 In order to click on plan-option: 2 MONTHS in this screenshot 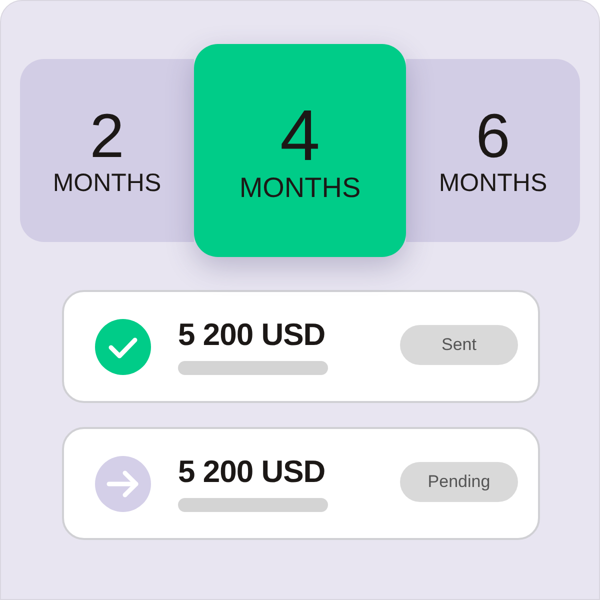, I will do `click(107, 150)`.